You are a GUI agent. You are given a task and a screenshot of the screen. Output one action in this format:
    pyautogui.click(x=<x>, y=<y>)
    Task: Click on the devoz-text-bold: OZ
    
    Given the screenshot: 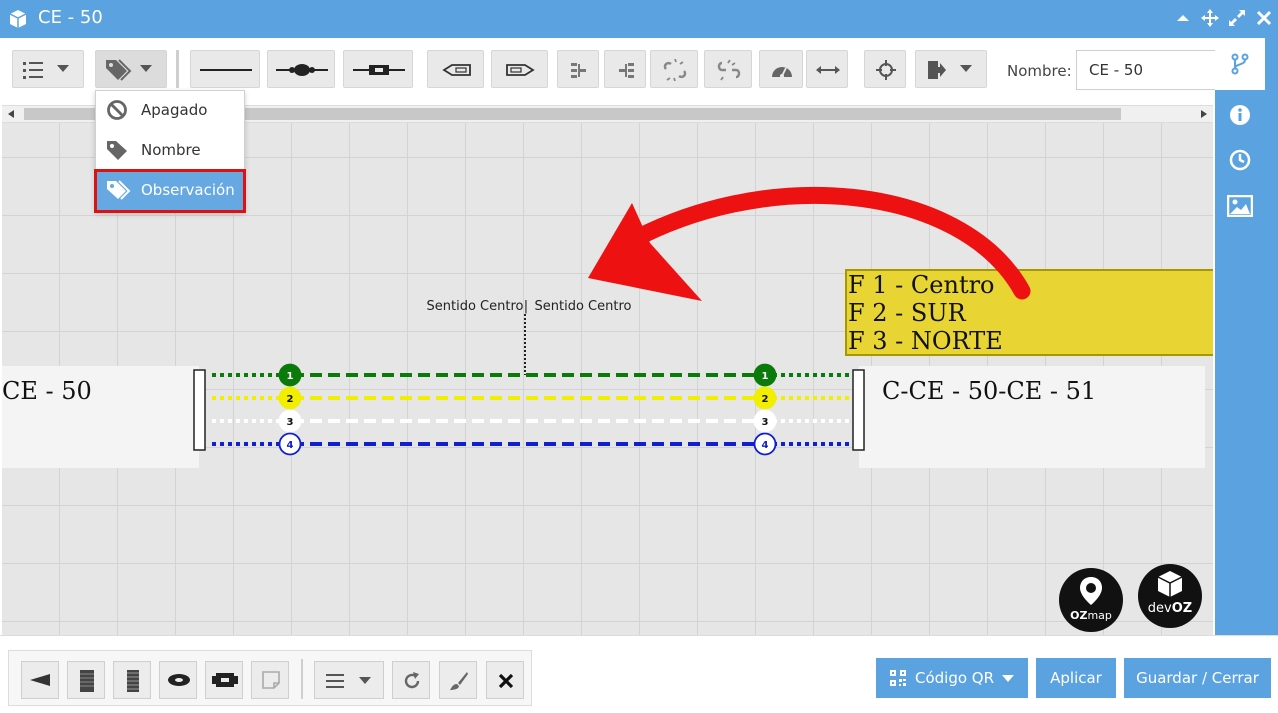 What is the action you would take?
    pyautogui.click(x=1182, y=608)
    